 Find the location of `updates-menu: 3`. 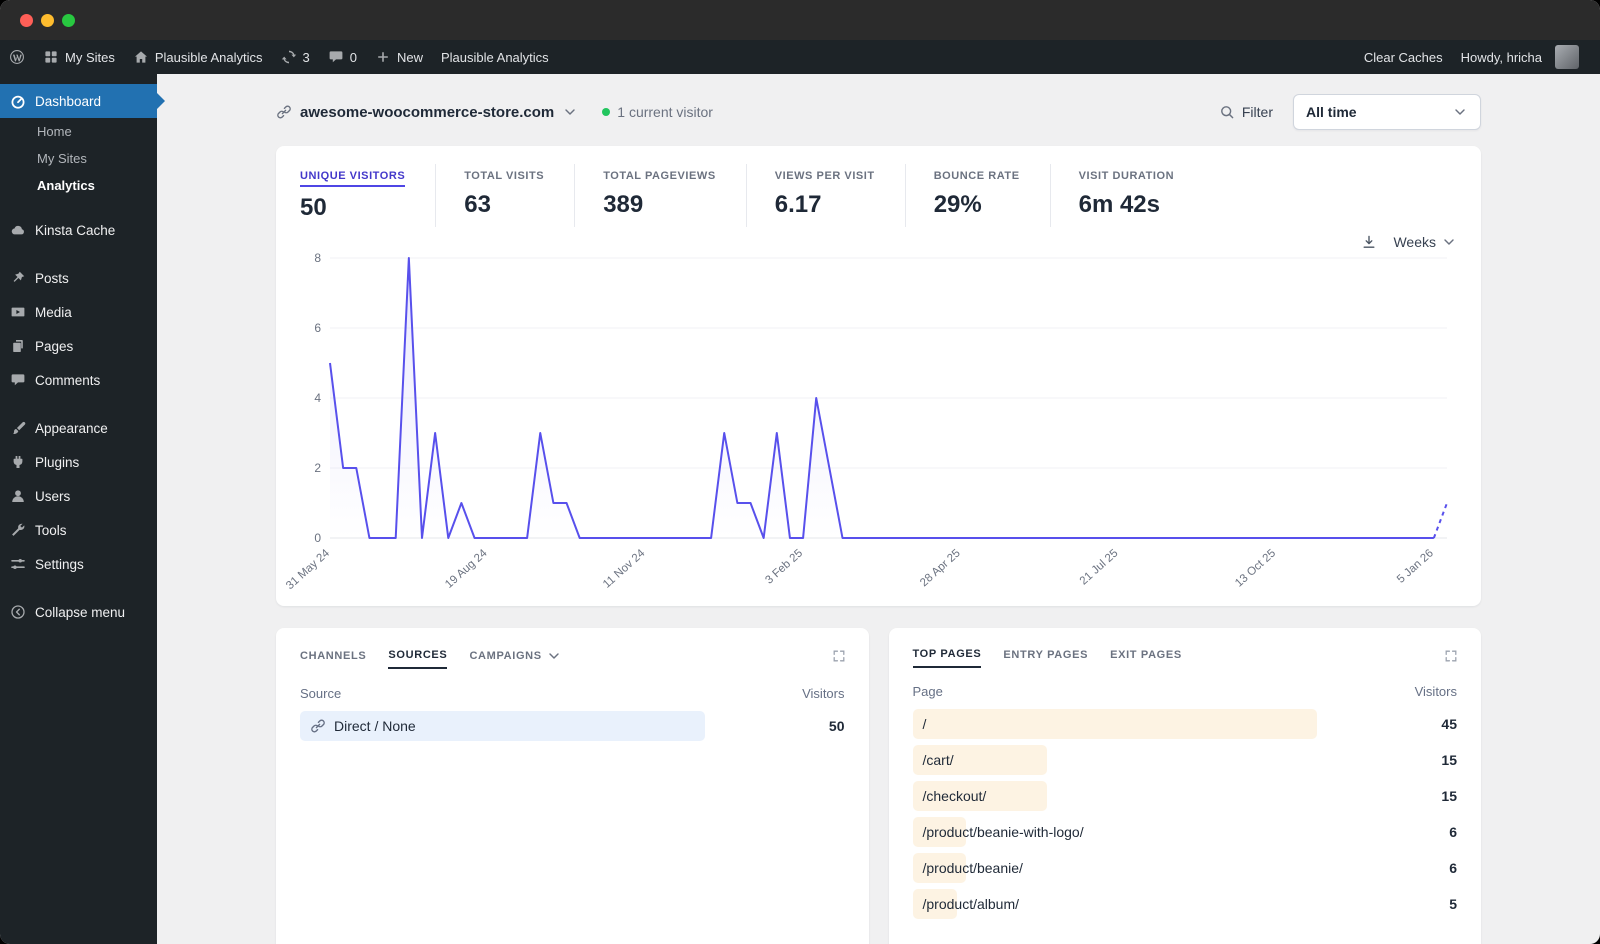

updates-menu: 3 is located at coordinates (295, 57).